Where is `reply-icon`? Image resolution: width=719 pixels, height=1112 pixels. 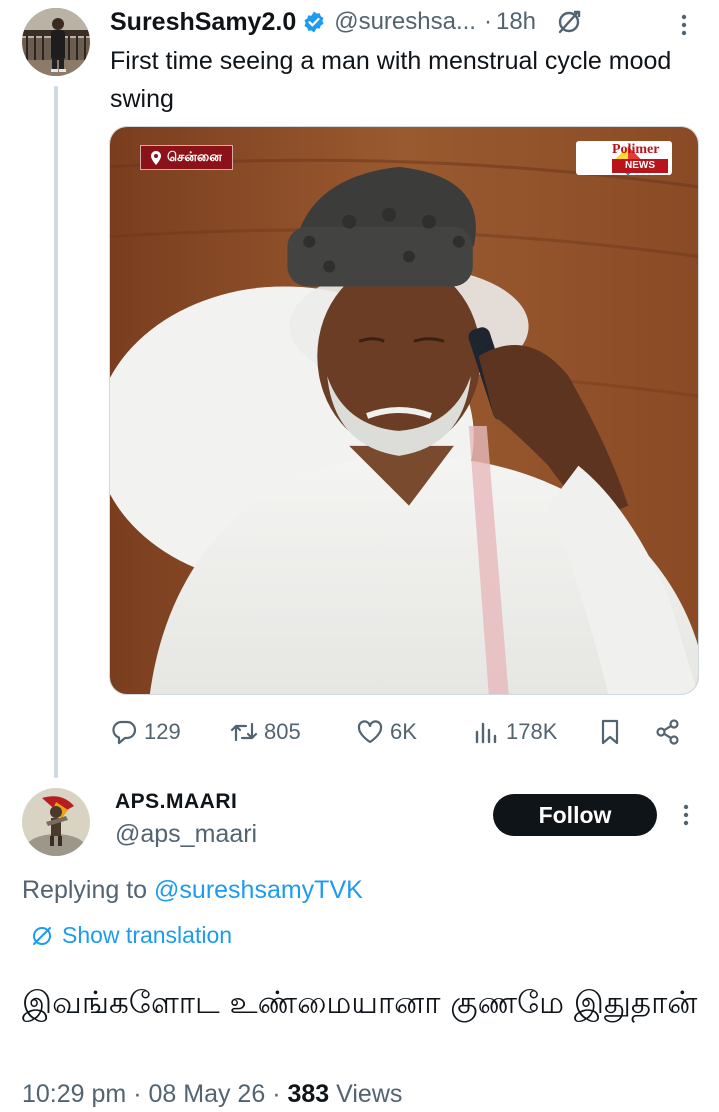
reply-icon is located at coordinates (124, 732).